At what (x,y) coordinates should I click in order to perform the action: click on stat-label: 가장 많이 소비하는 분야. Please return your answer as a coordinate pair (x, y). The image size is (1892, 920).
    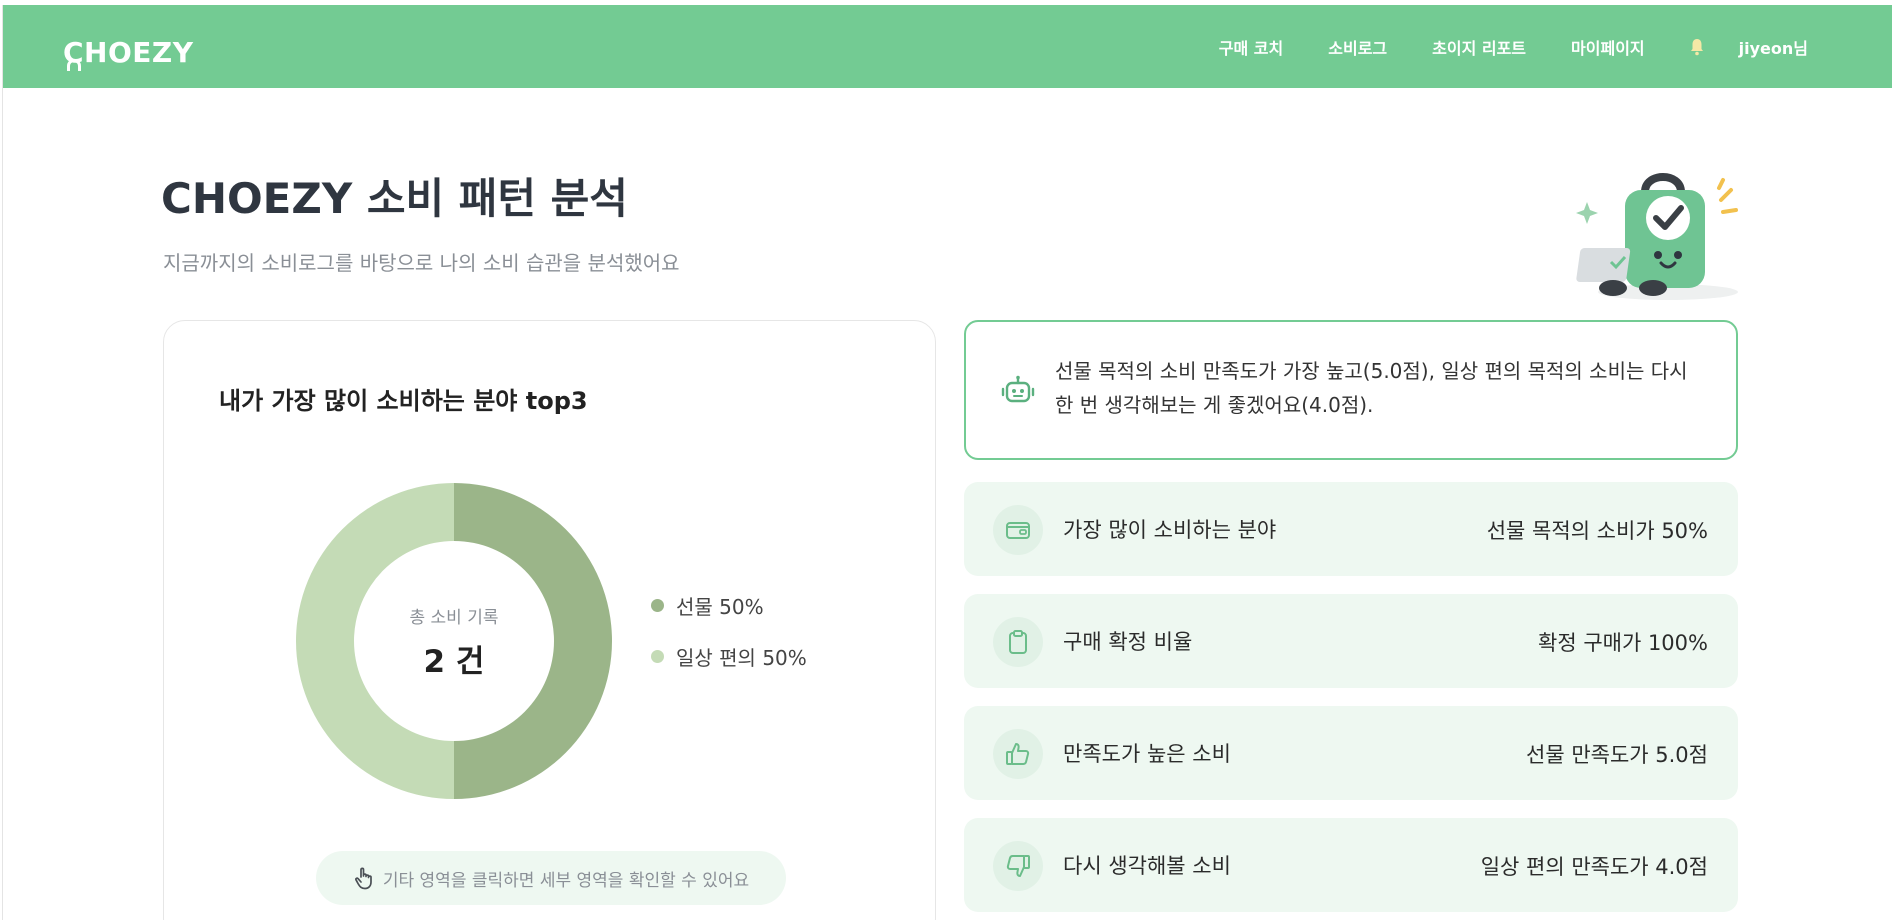
    Looking at the image, I should click on (1170, 530).